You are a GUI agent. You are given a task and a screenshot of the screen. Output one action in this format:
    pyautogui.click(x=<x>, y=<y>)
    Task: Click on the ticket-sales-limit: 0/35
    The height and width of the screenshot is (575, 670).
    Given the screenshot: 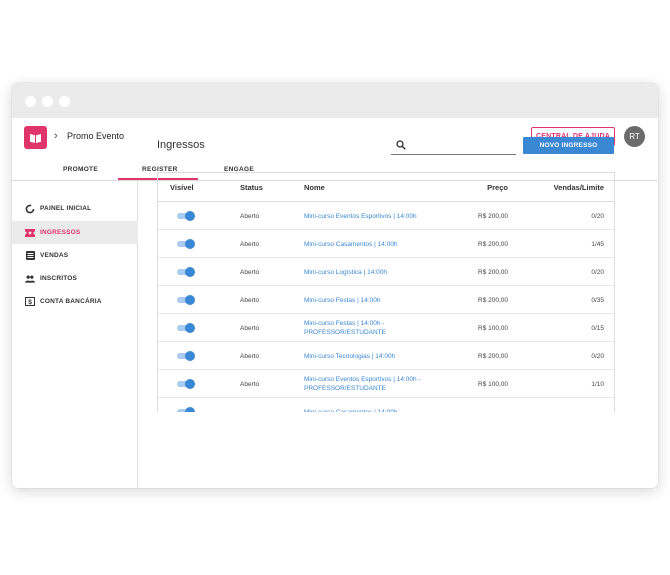 What is the action you would take?
    pyautogui.click(x=597, y=300)
    